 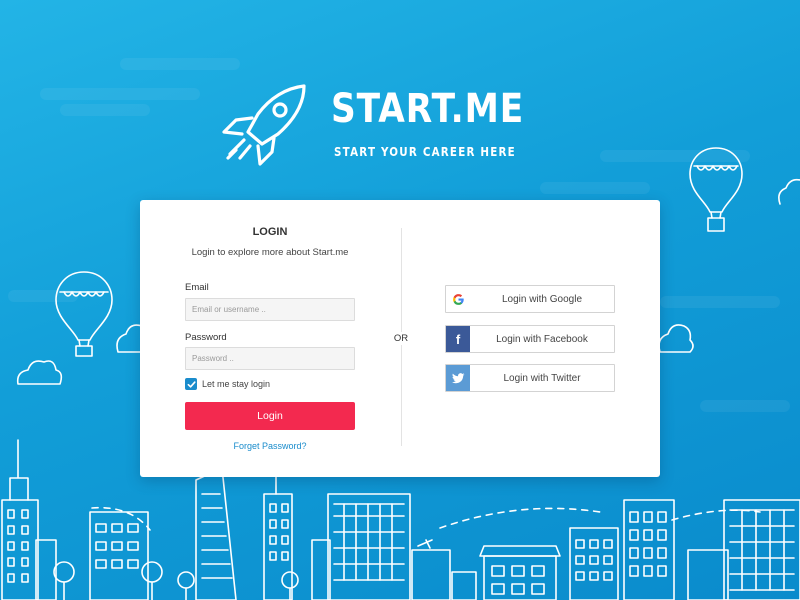 What do you see at coordinates (542, 378) in the screenshot?
I see `twitter-login-label: Login with Twitter` at bounding box center [542, 378].